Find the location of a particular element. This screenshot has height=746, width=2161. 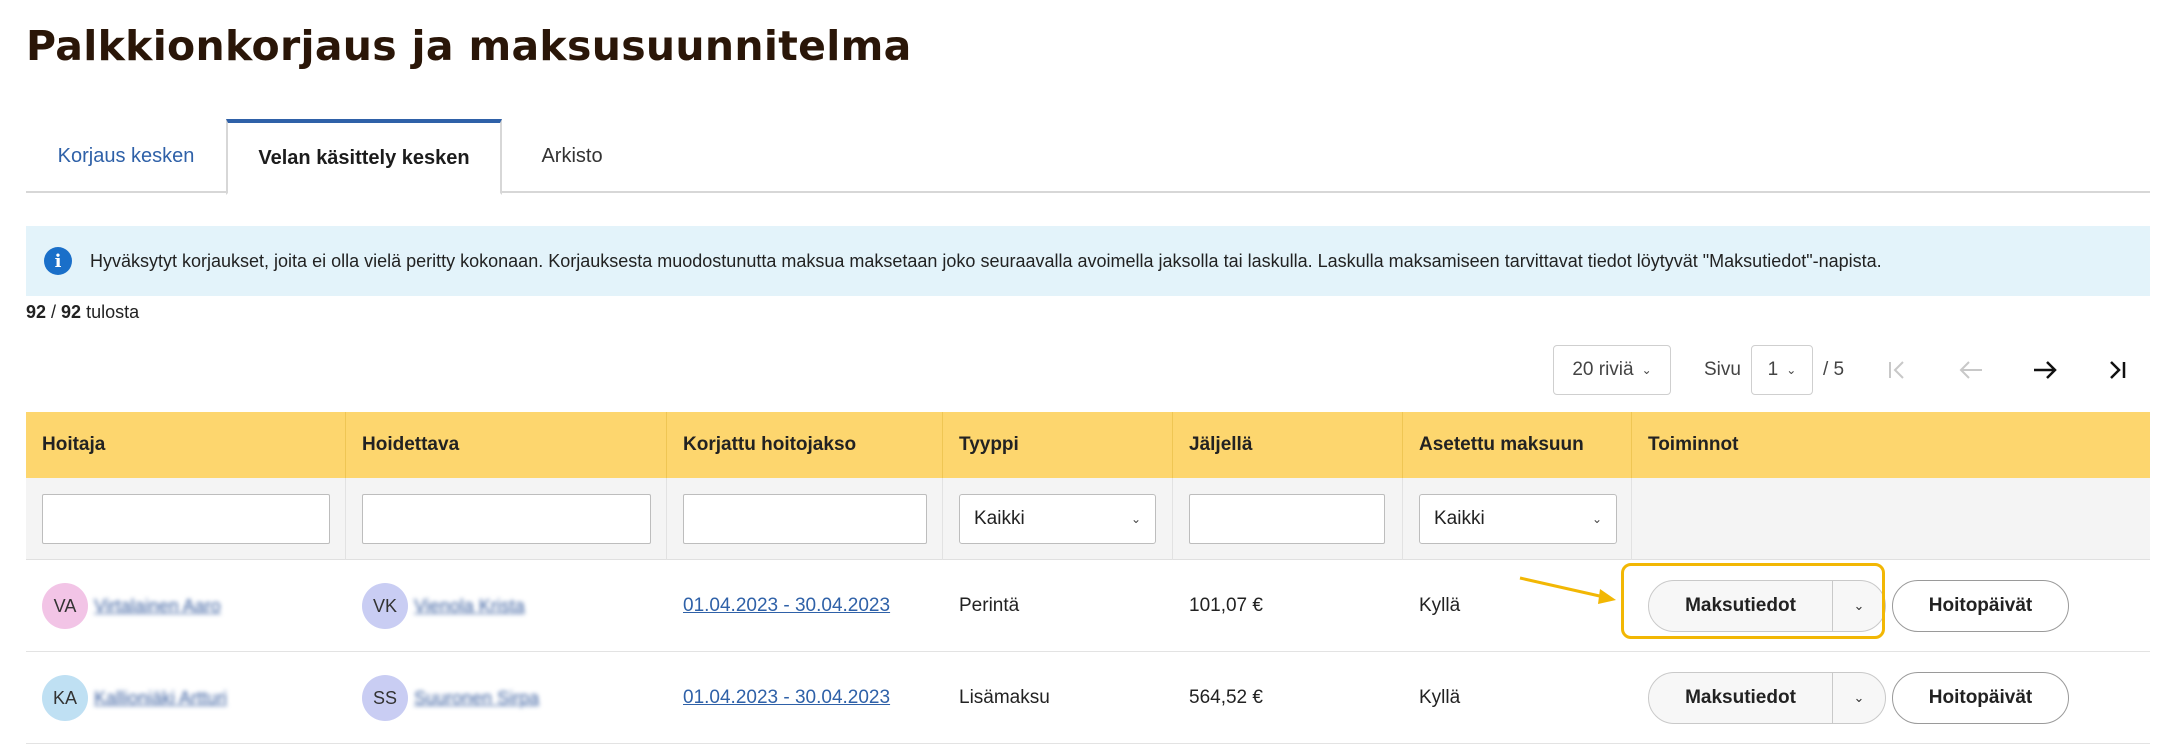

jaljella-cell: 564,52 € is located at coordinates (1226, 697).